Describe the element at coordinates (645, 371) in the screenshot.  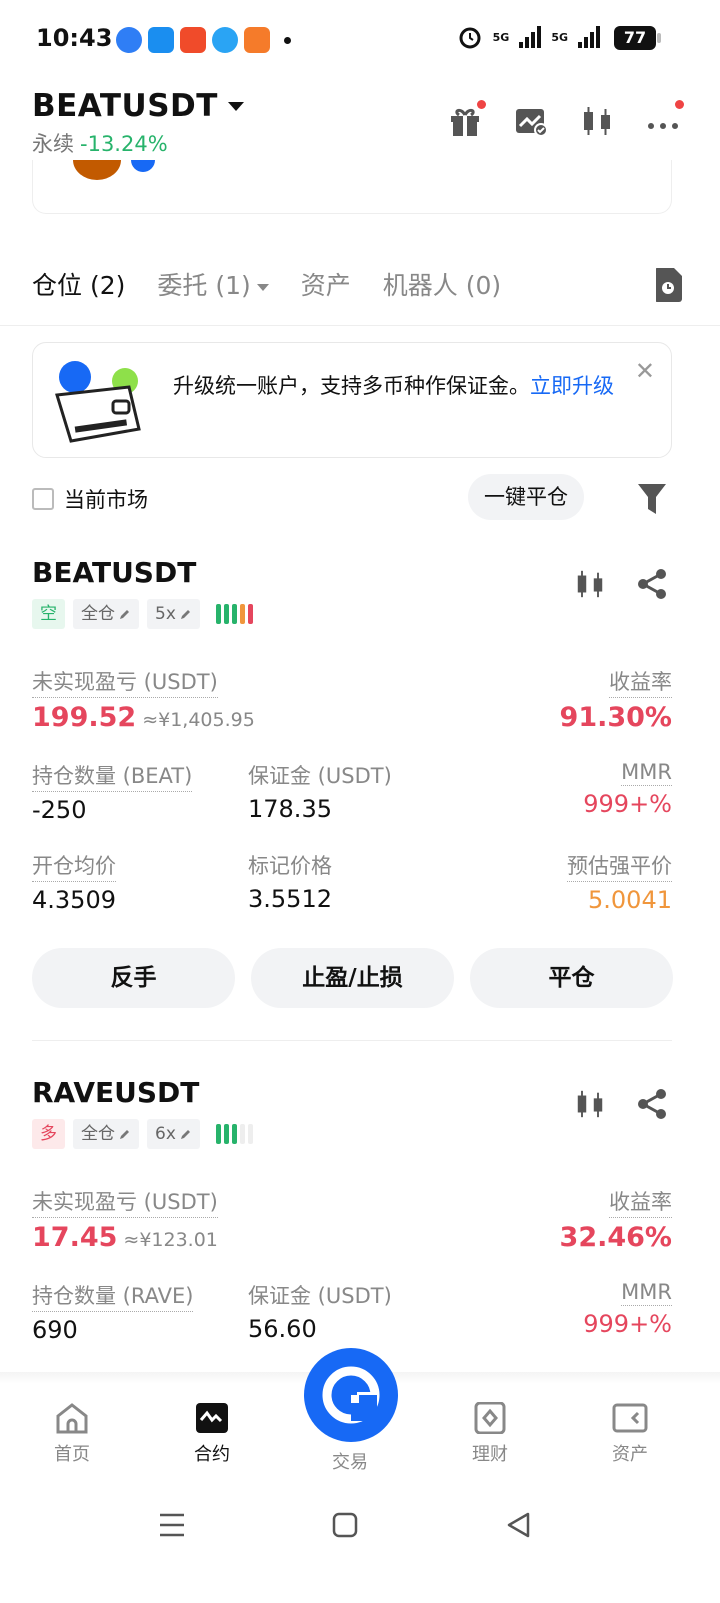
I see `close-icon: ✕` at that location.